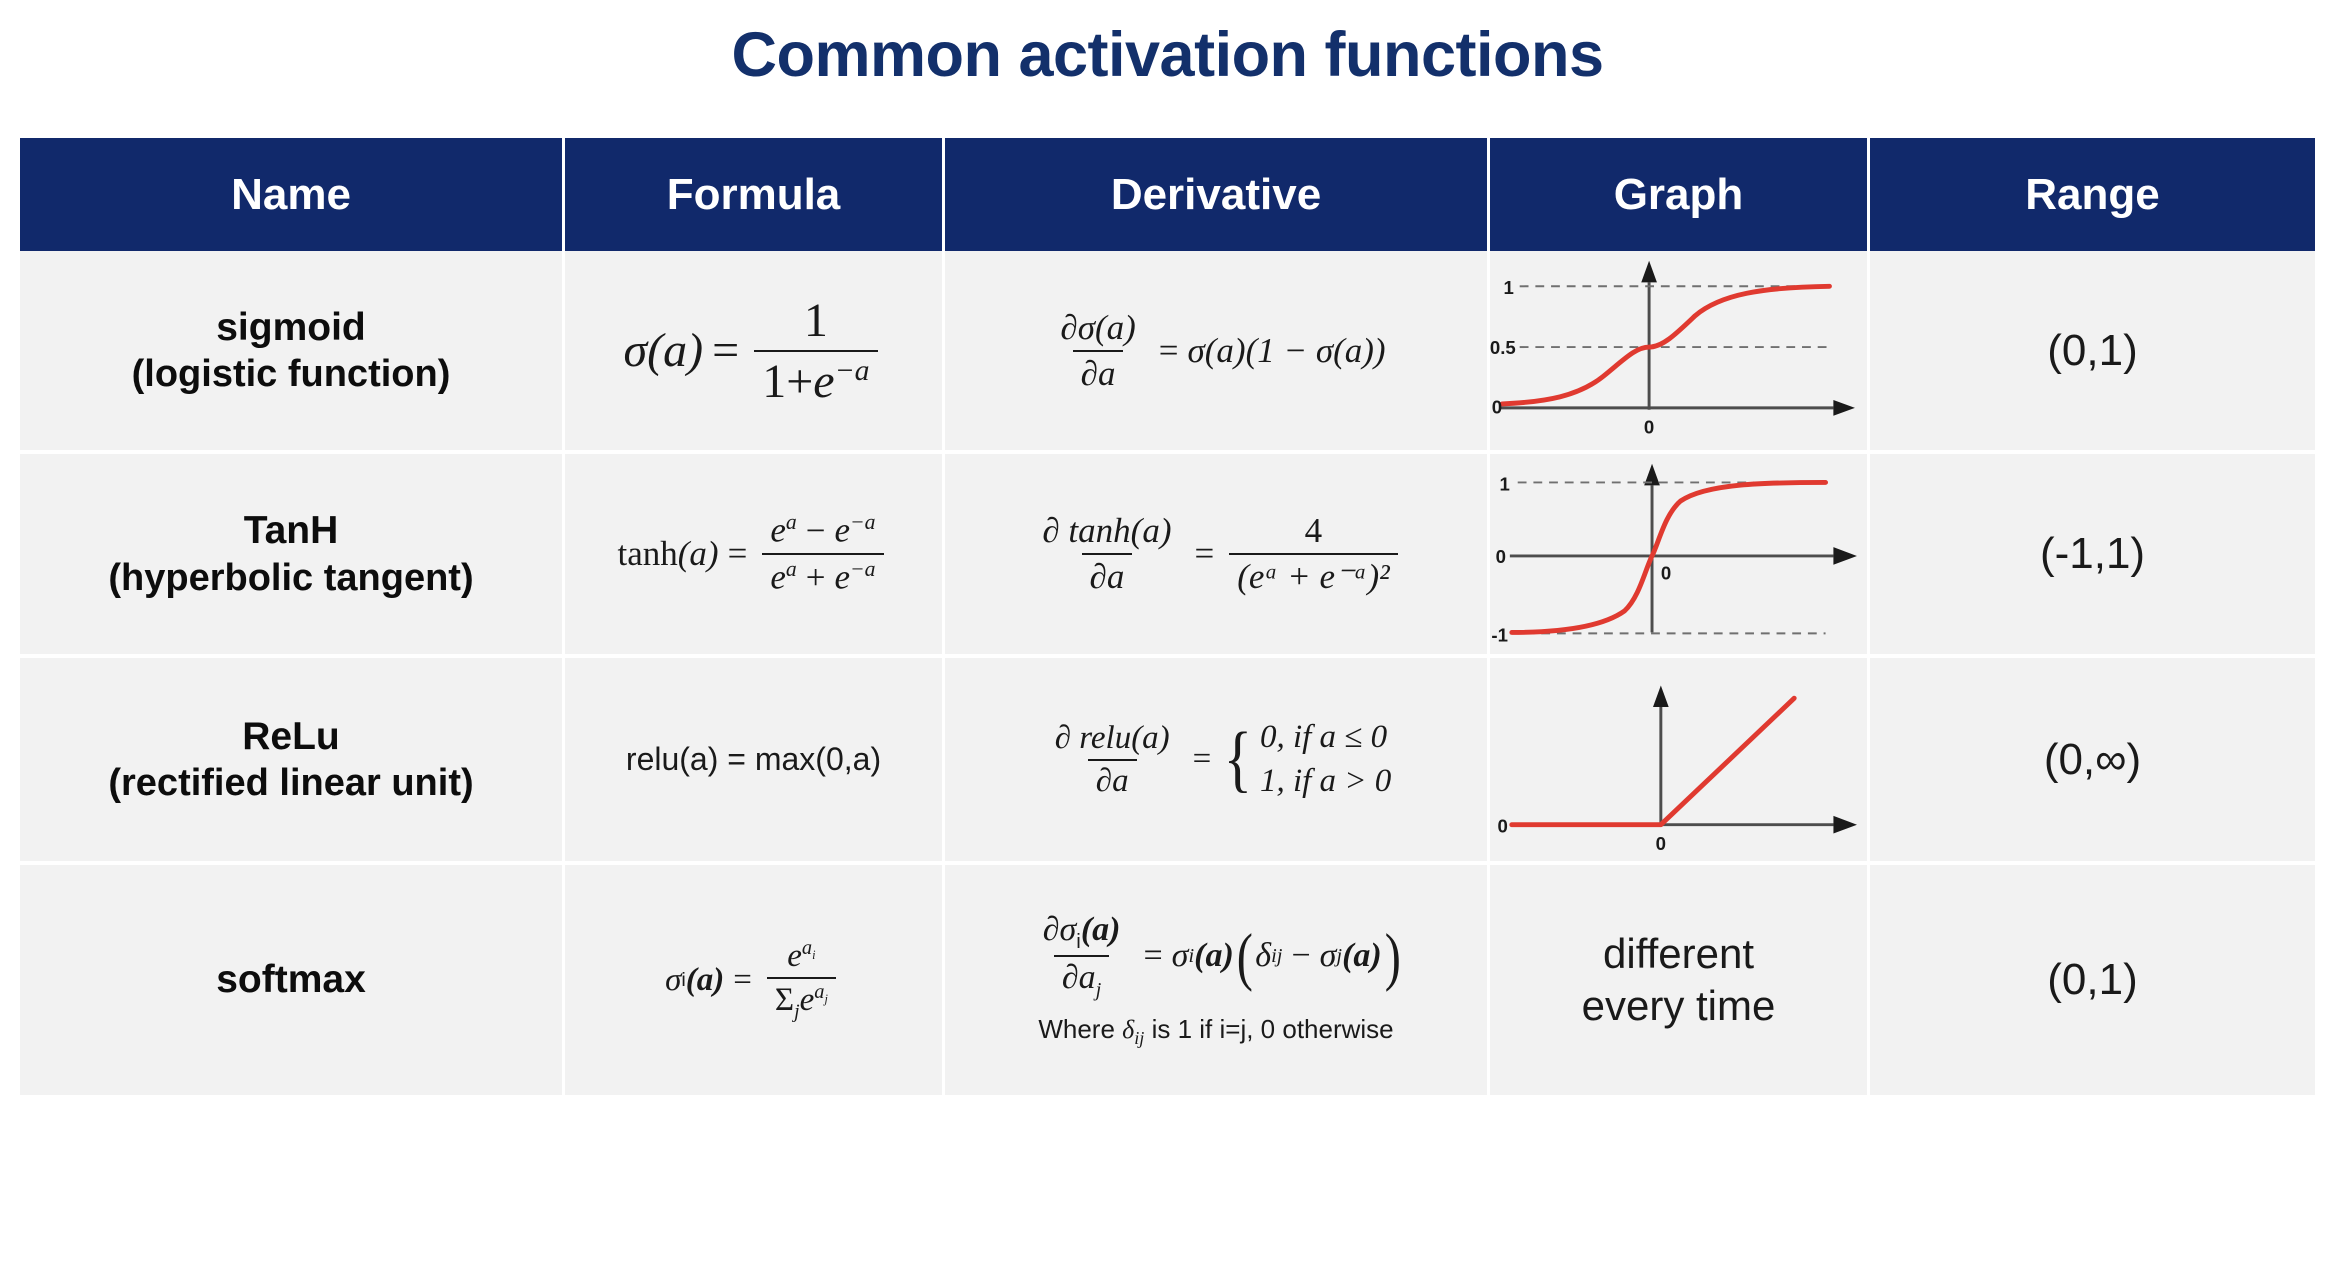 The width and height of the screenshot is (2335, 1275). Describe the element at coordinates (753, 759) in the screenshot. I see `formula-relu: relu(a) = max(0,a)` at that location.